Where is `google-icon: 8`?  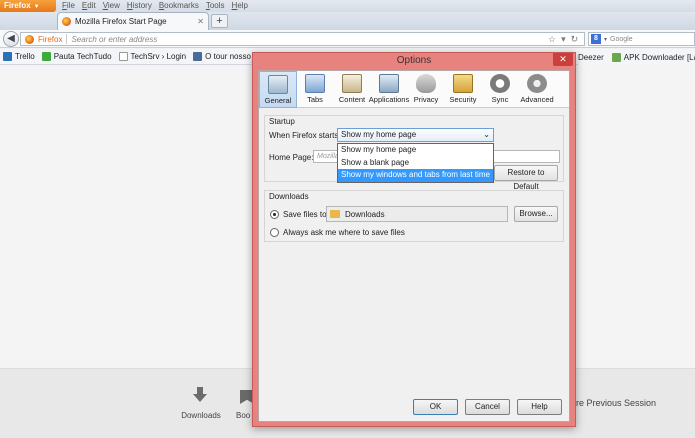
google-icon: 8 is located at coordinates (596, 39).